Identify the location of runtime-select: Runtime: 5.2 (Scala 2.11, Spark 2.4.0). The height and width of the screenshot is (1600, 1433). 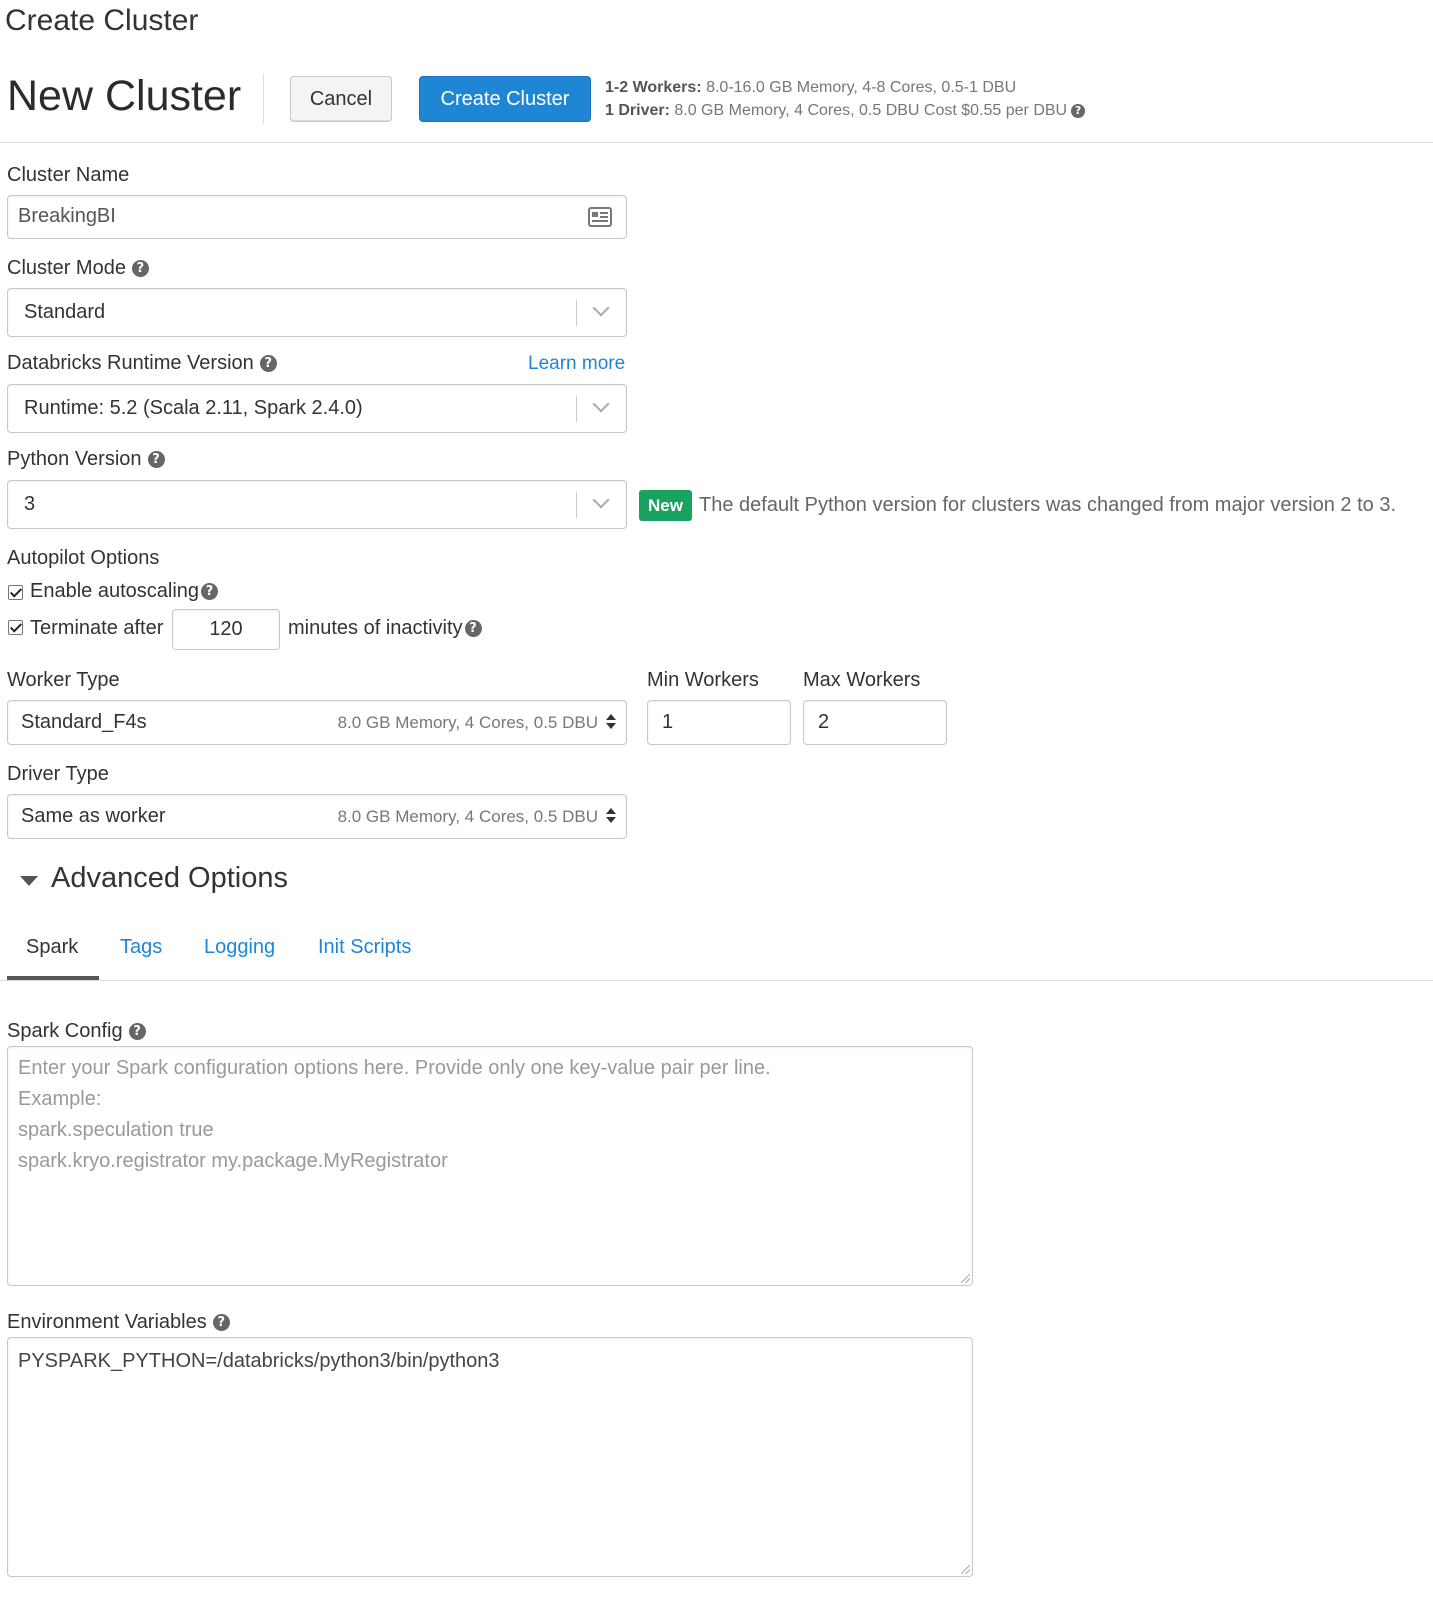
(317, 408).